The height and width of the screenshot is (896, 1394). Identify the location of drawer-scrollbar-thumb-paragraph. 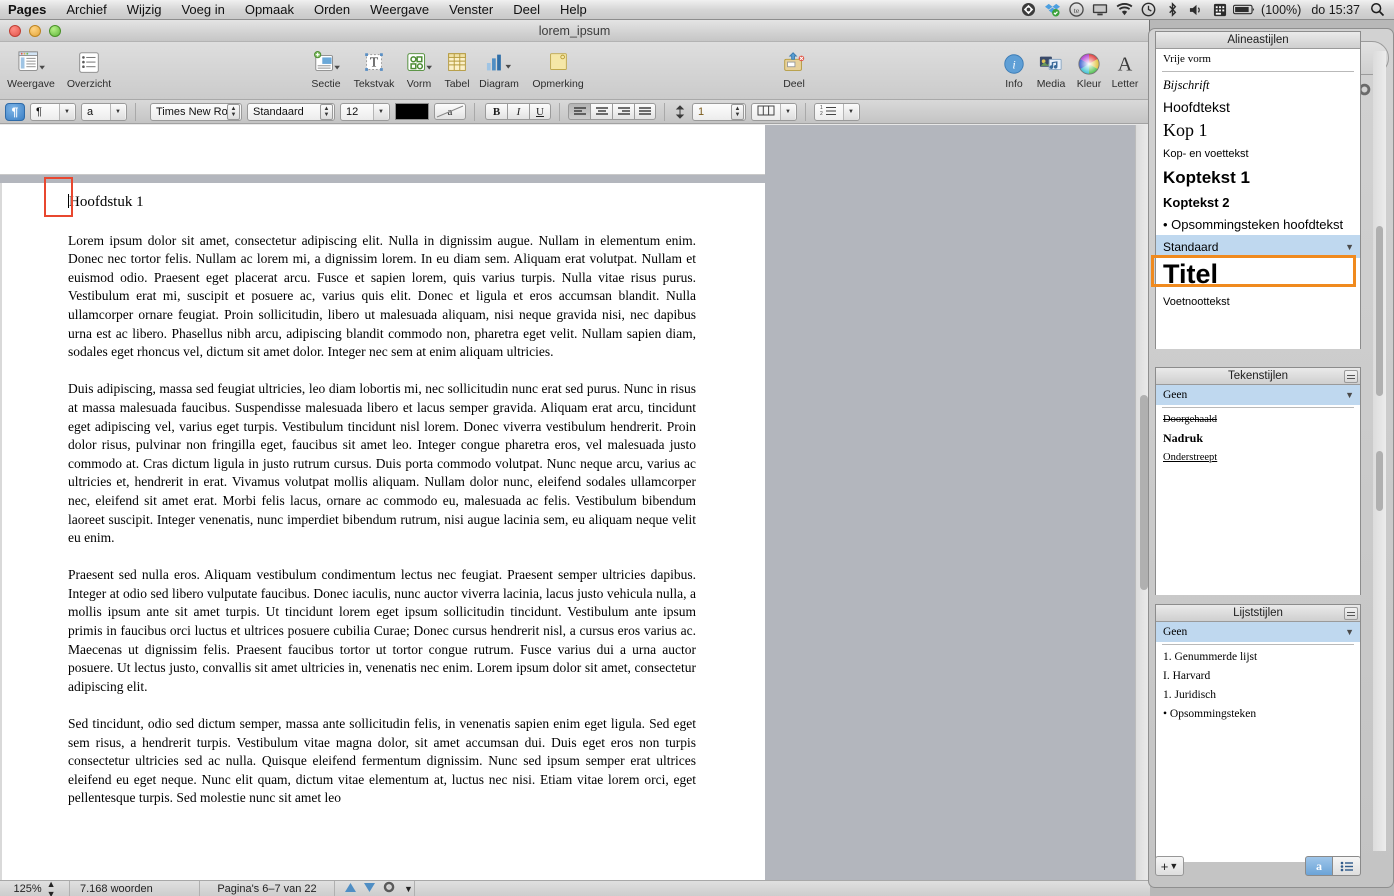
(1379, 311).